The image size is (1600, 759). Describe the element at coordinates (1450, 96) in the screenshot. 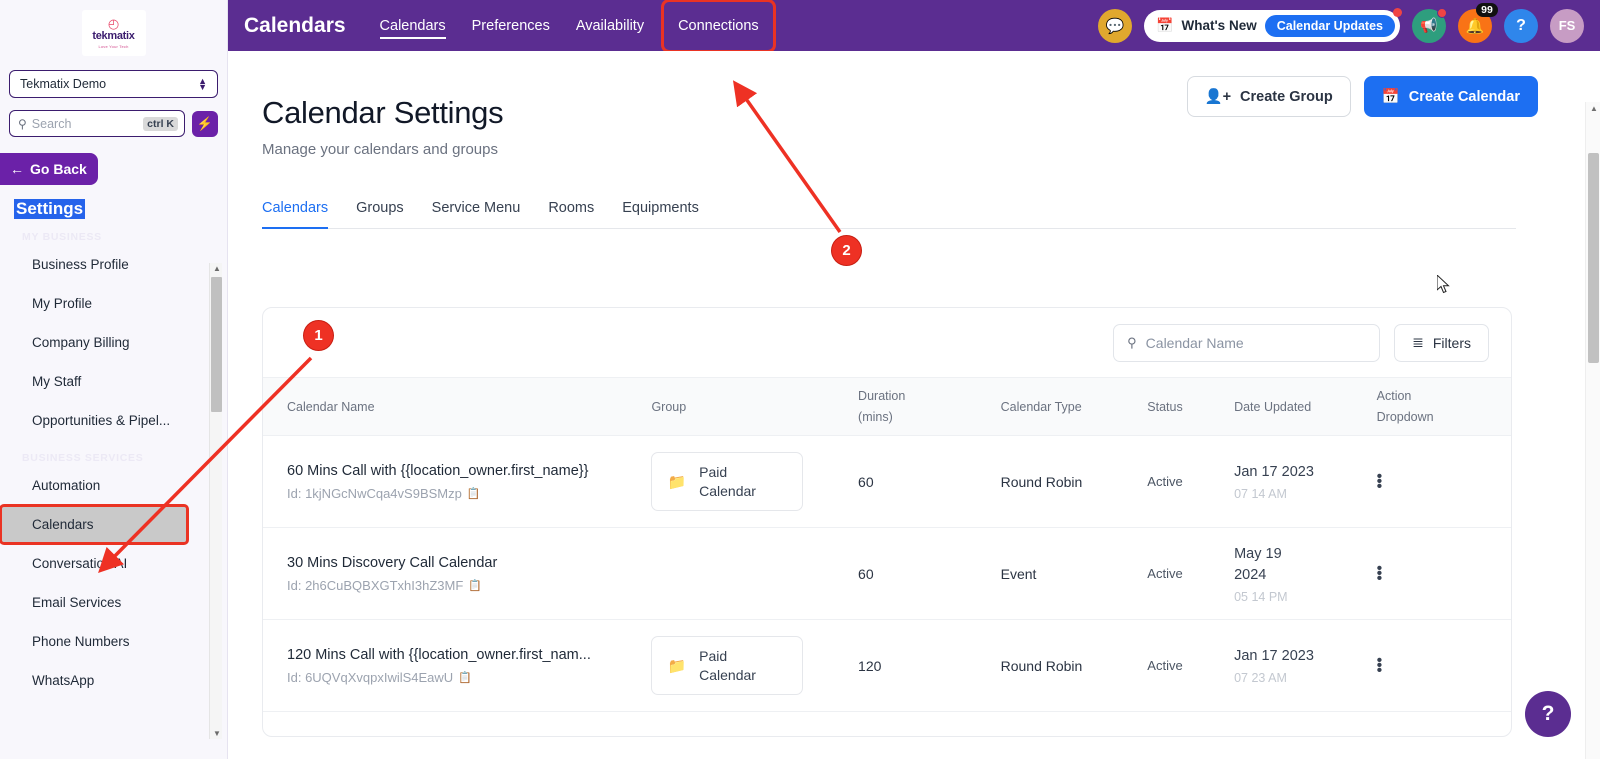

I see `create-calendar-button: 📅 Create Calendar` at that location.